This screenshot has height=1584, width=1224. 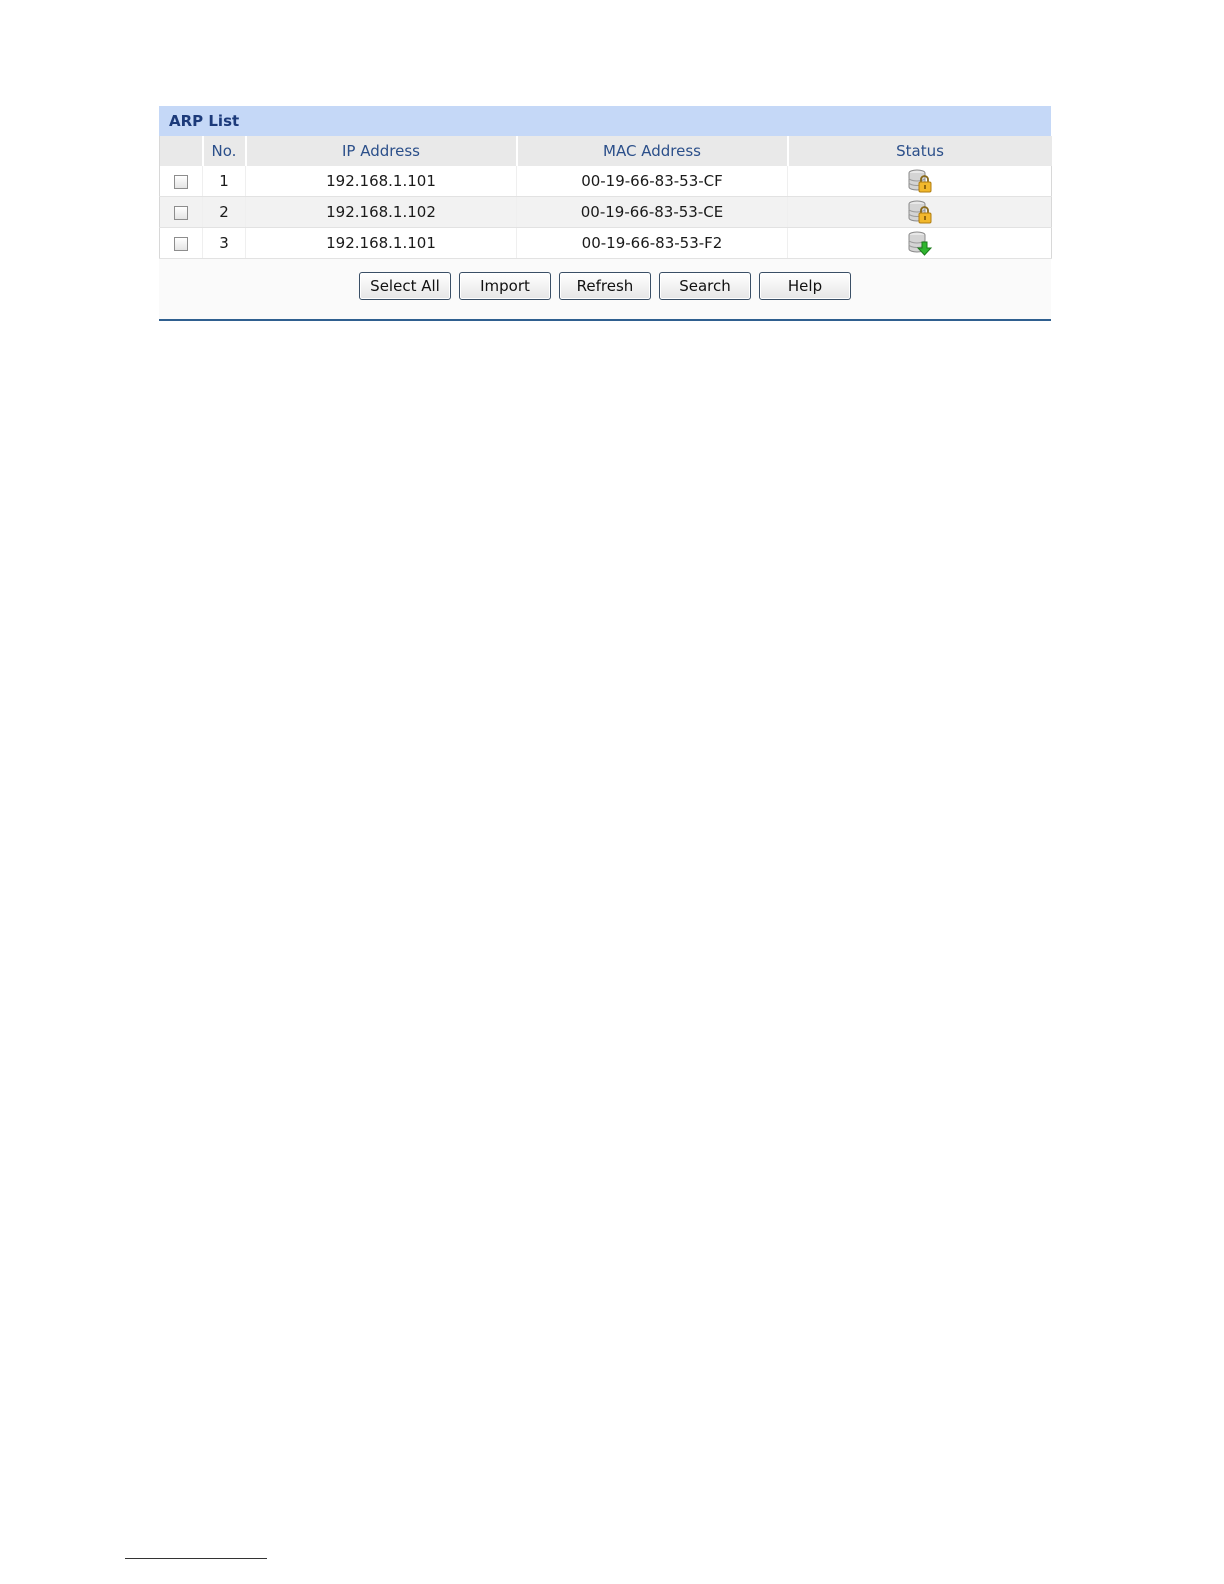 I want to click on row-ip-address: 192.168.1.102, so click(x=381, y=212).